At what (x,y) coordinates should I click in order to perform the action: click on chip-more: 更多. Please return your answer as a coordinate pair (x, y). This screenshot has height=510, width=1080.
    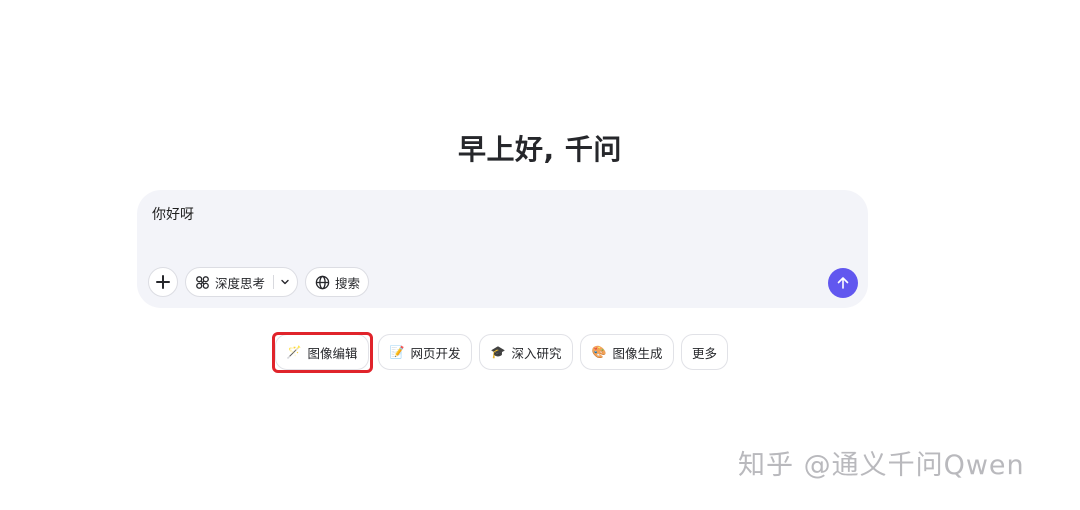
    Looking at the image, I should click on (704, 352).